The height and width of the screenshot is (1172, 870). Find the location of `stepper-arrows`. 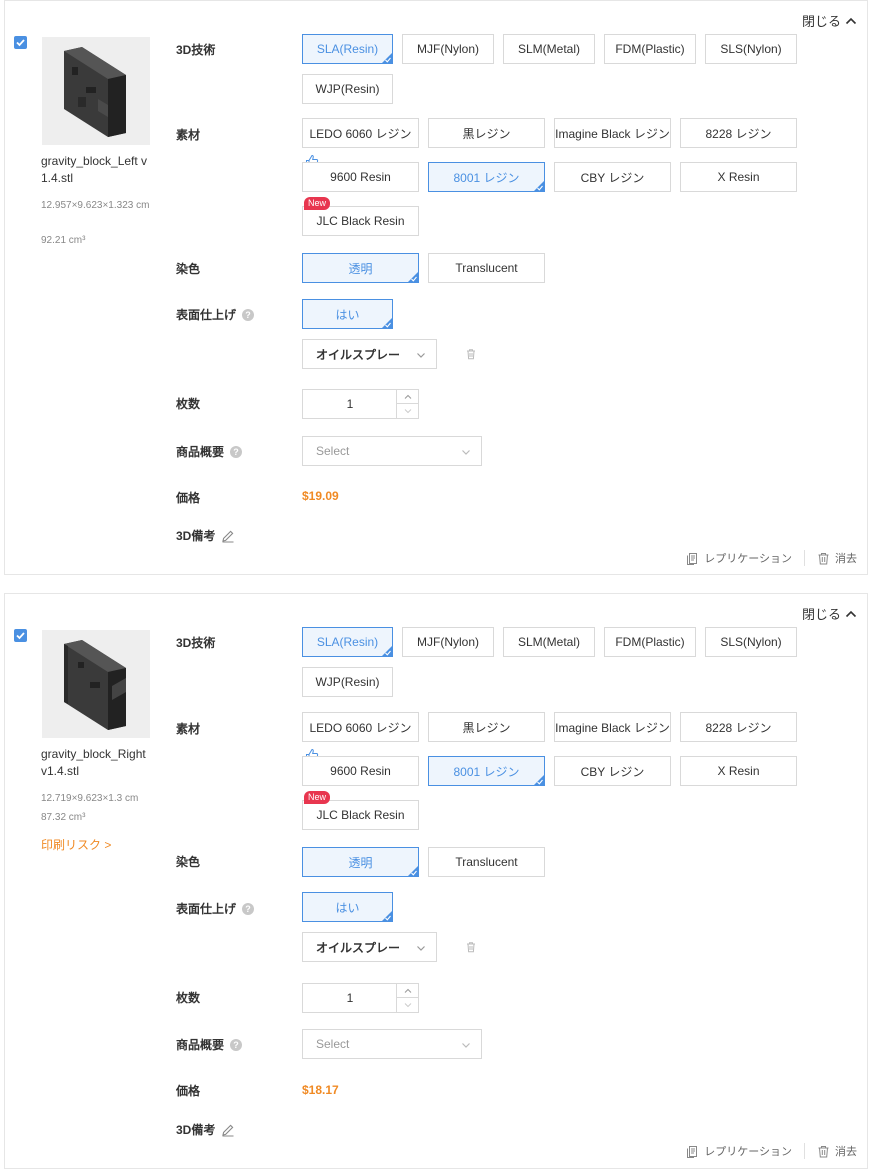

stepper-arrows is located at coordinates (407, 998).